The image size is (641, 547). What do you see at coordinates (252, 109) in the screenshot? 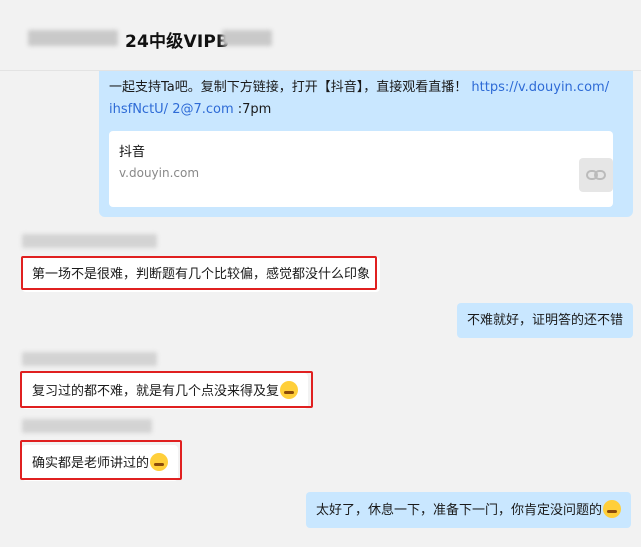
I see `share-text-after: :7pm` at bounding box center [252, 109].